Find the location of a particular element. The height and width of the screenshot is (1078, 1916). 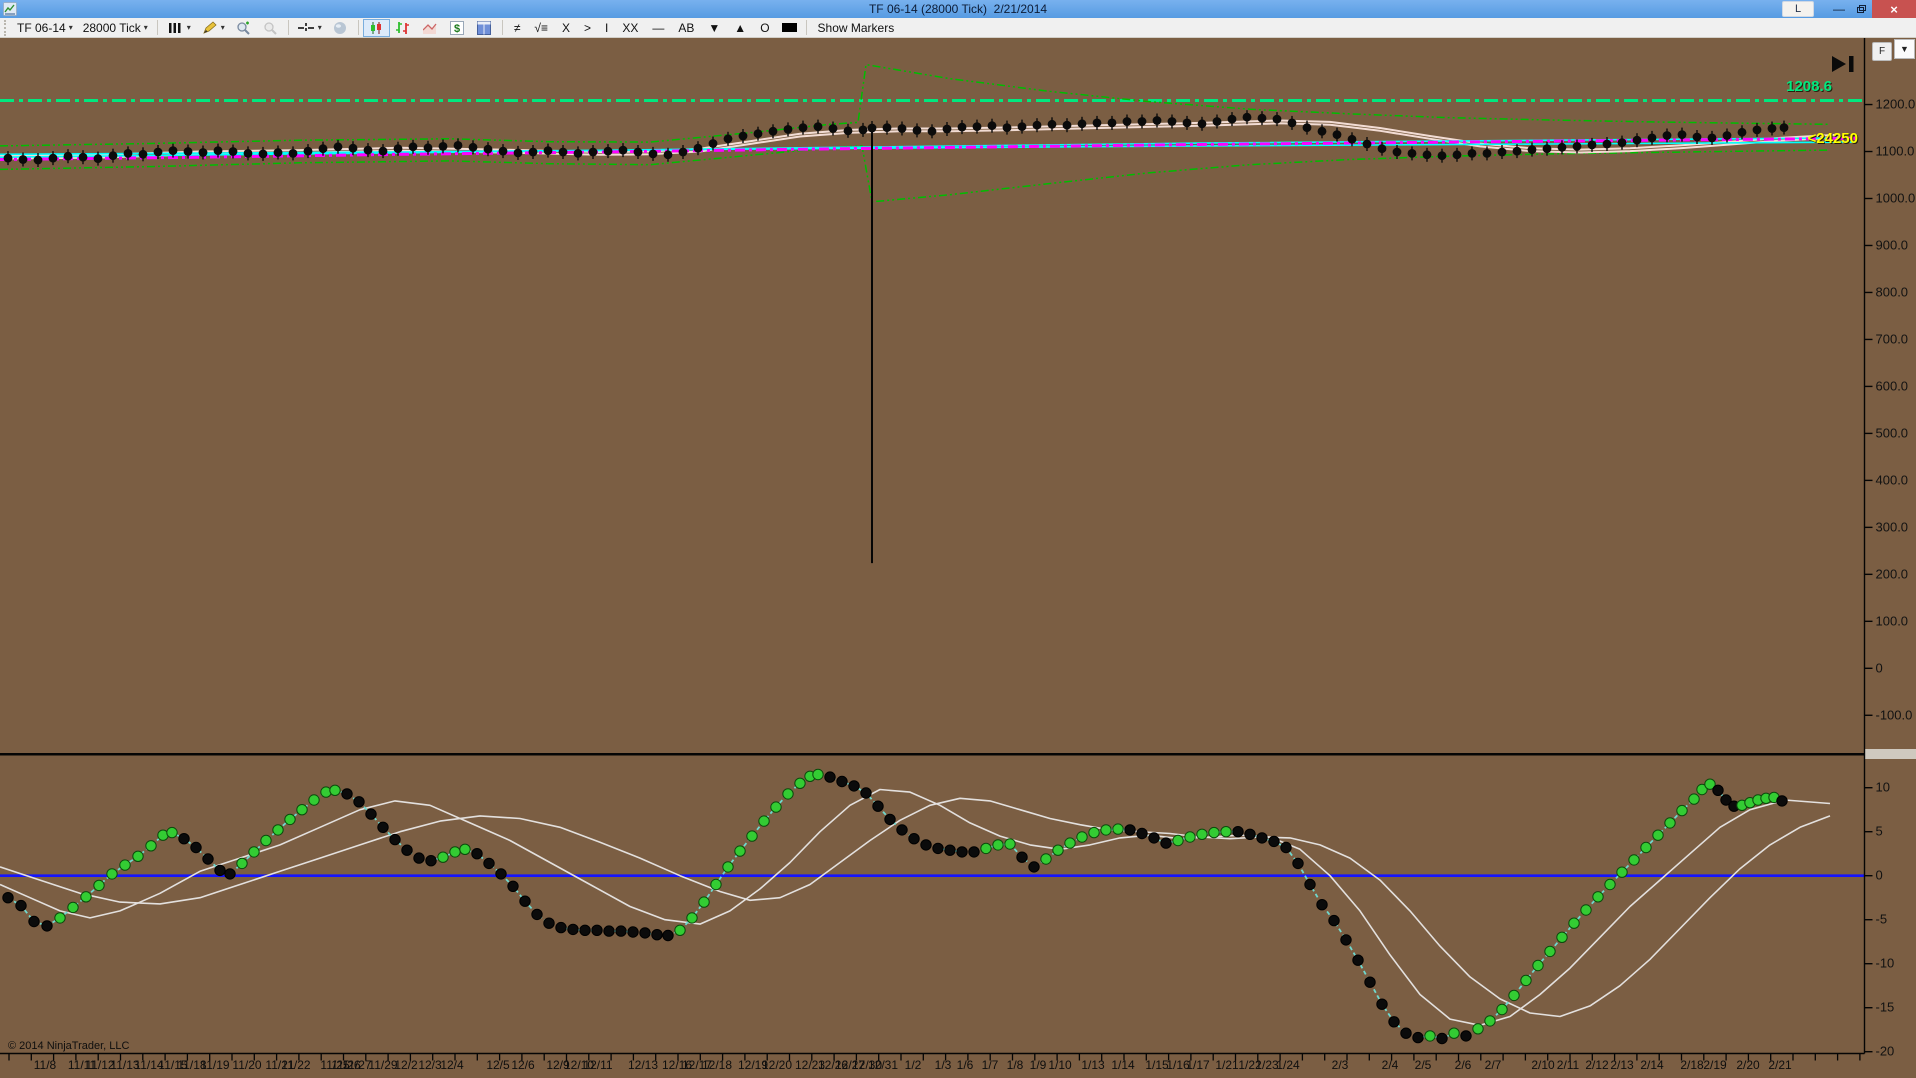

drawing-tools-button: ▾ is located at coordinates (213, 28).